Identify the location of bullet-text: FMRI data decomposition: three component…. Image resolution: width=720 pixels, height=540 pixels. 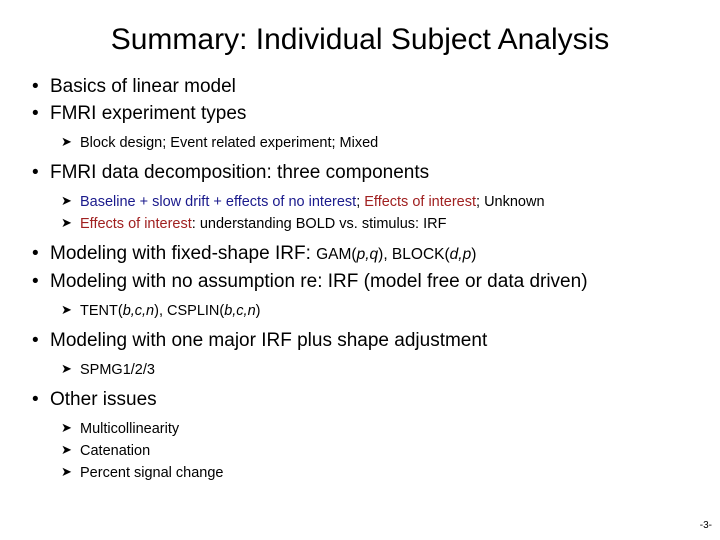
(240, 172).